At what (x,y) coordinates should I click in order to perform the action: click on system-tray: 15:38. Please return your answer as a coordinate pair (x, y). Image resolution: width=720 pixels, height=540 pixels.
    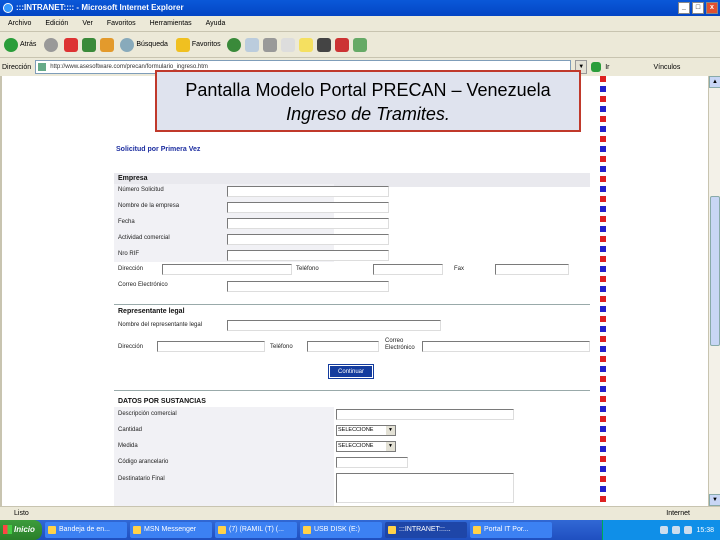
    Looking at the image, I should click on (661, 530).